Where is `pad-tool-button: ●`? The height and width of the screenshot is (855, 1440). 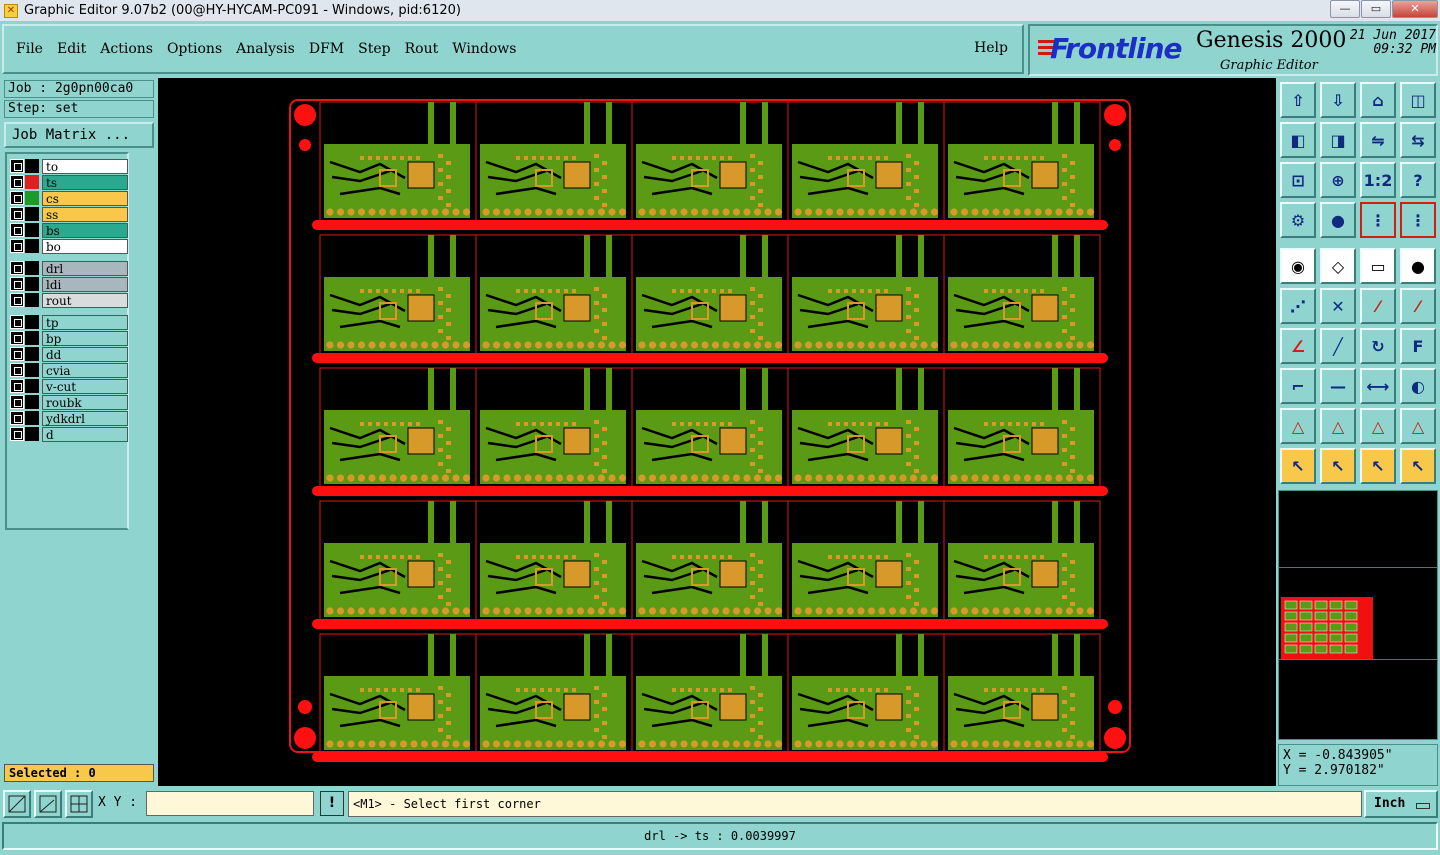 pad-tool-button: ● is located at coordinates (1418, 266).